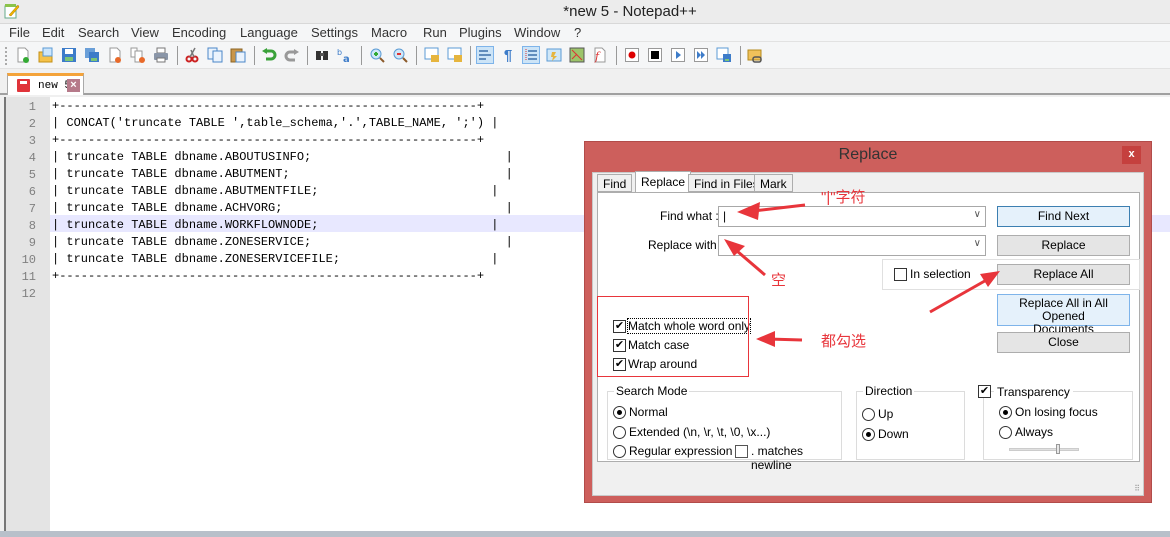 This screenshot has width=1170, height=537. What do you see at coordinates (940, 274) in the screenshot?
I see `in-selection-label: In selection` at bounding box center [940, 274].